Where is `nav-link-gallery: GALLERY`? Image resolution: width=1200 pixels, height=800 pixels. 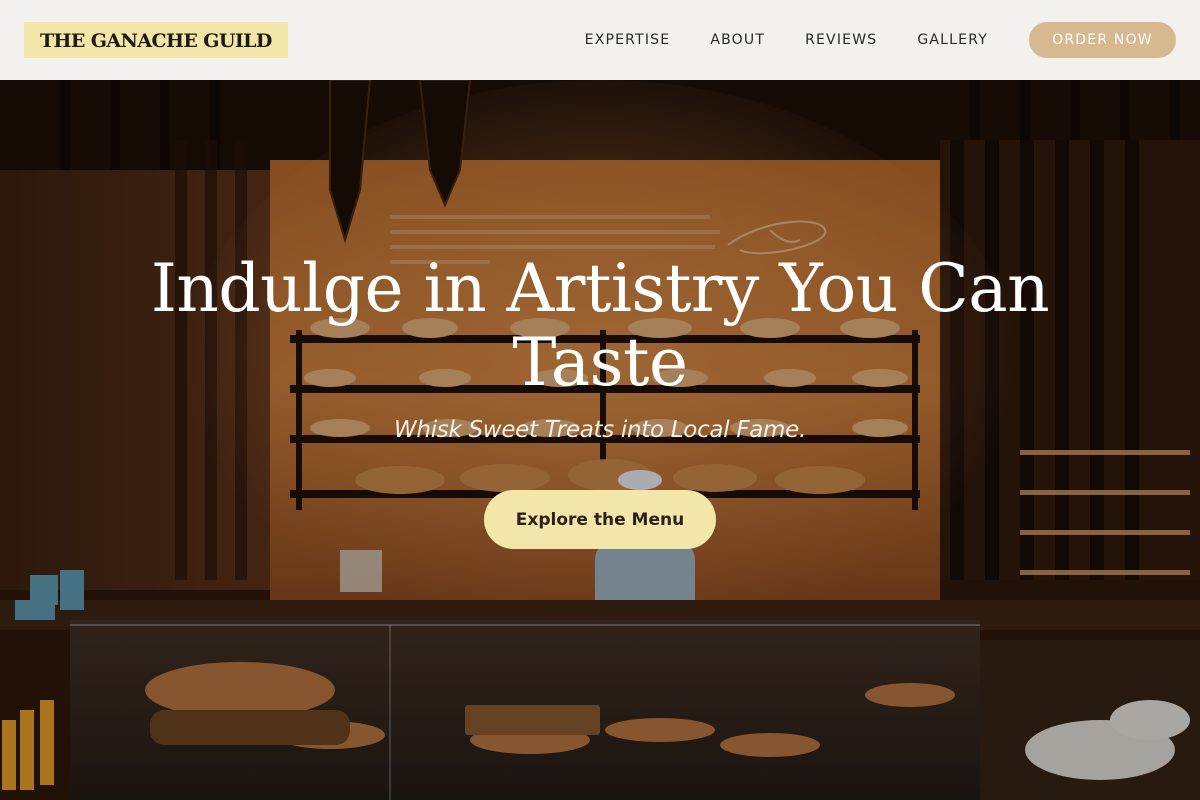
nav-link-gallery: GALLERY is located at coordinates (952, 40).